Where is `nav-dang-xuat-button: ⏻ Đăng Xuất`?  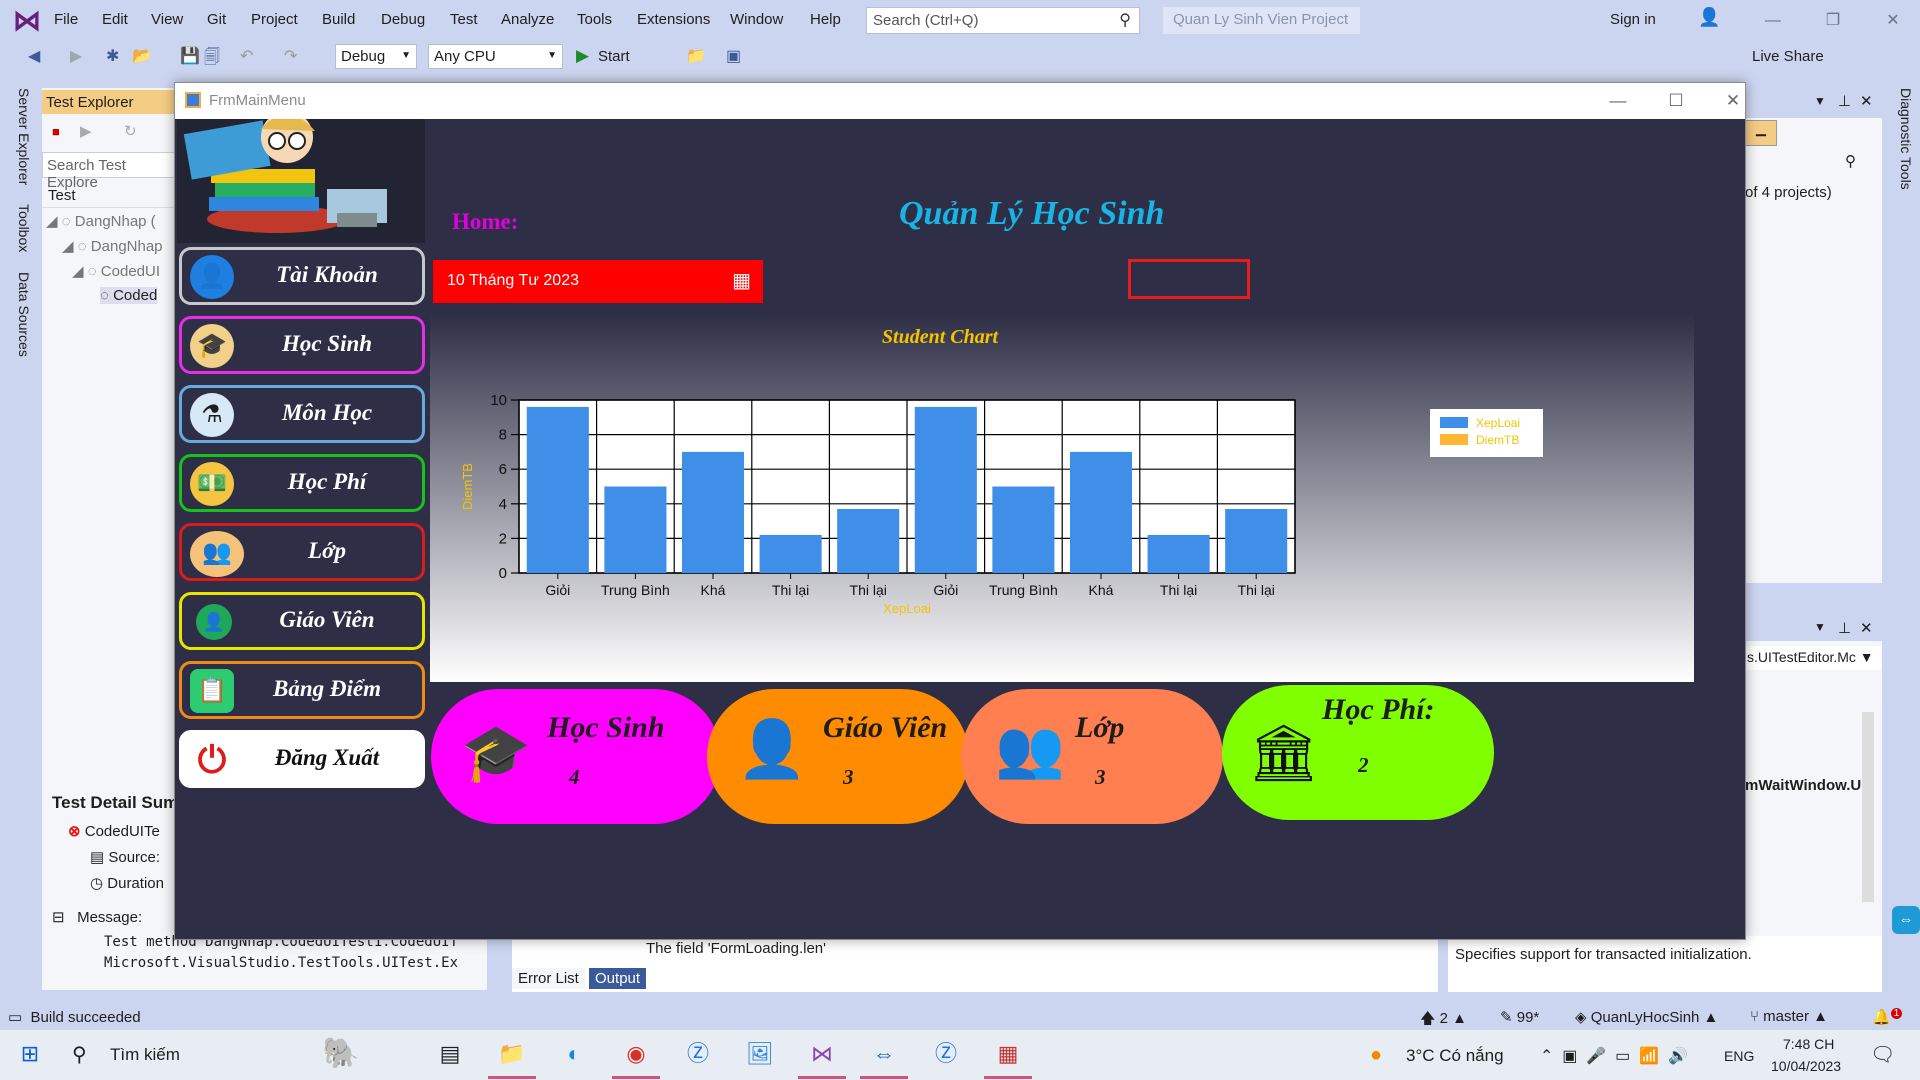 nav-dang-xuat-button: ⏻ Đăng Xuất is located at coordinates (302, 759).